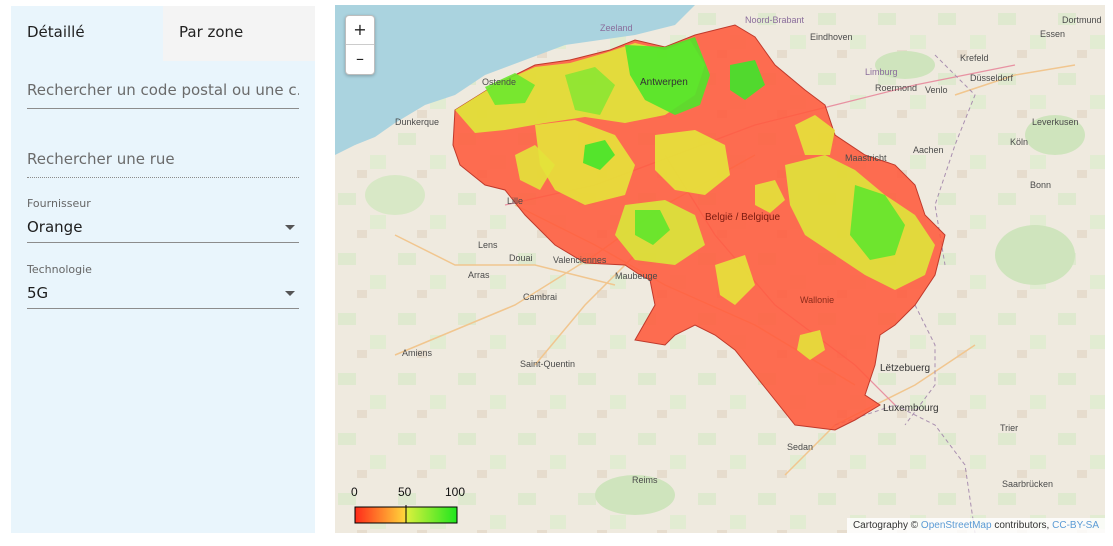 The height and width of the screenshot is (546, 1113). I want to click on place-label: Maubeuge, so click(636, 276).